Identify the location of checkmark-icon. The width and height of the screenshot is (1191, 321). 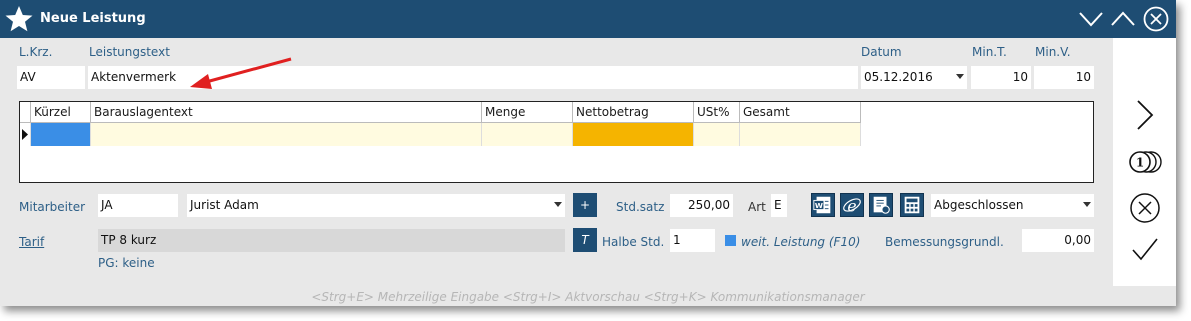
(1145, 250).